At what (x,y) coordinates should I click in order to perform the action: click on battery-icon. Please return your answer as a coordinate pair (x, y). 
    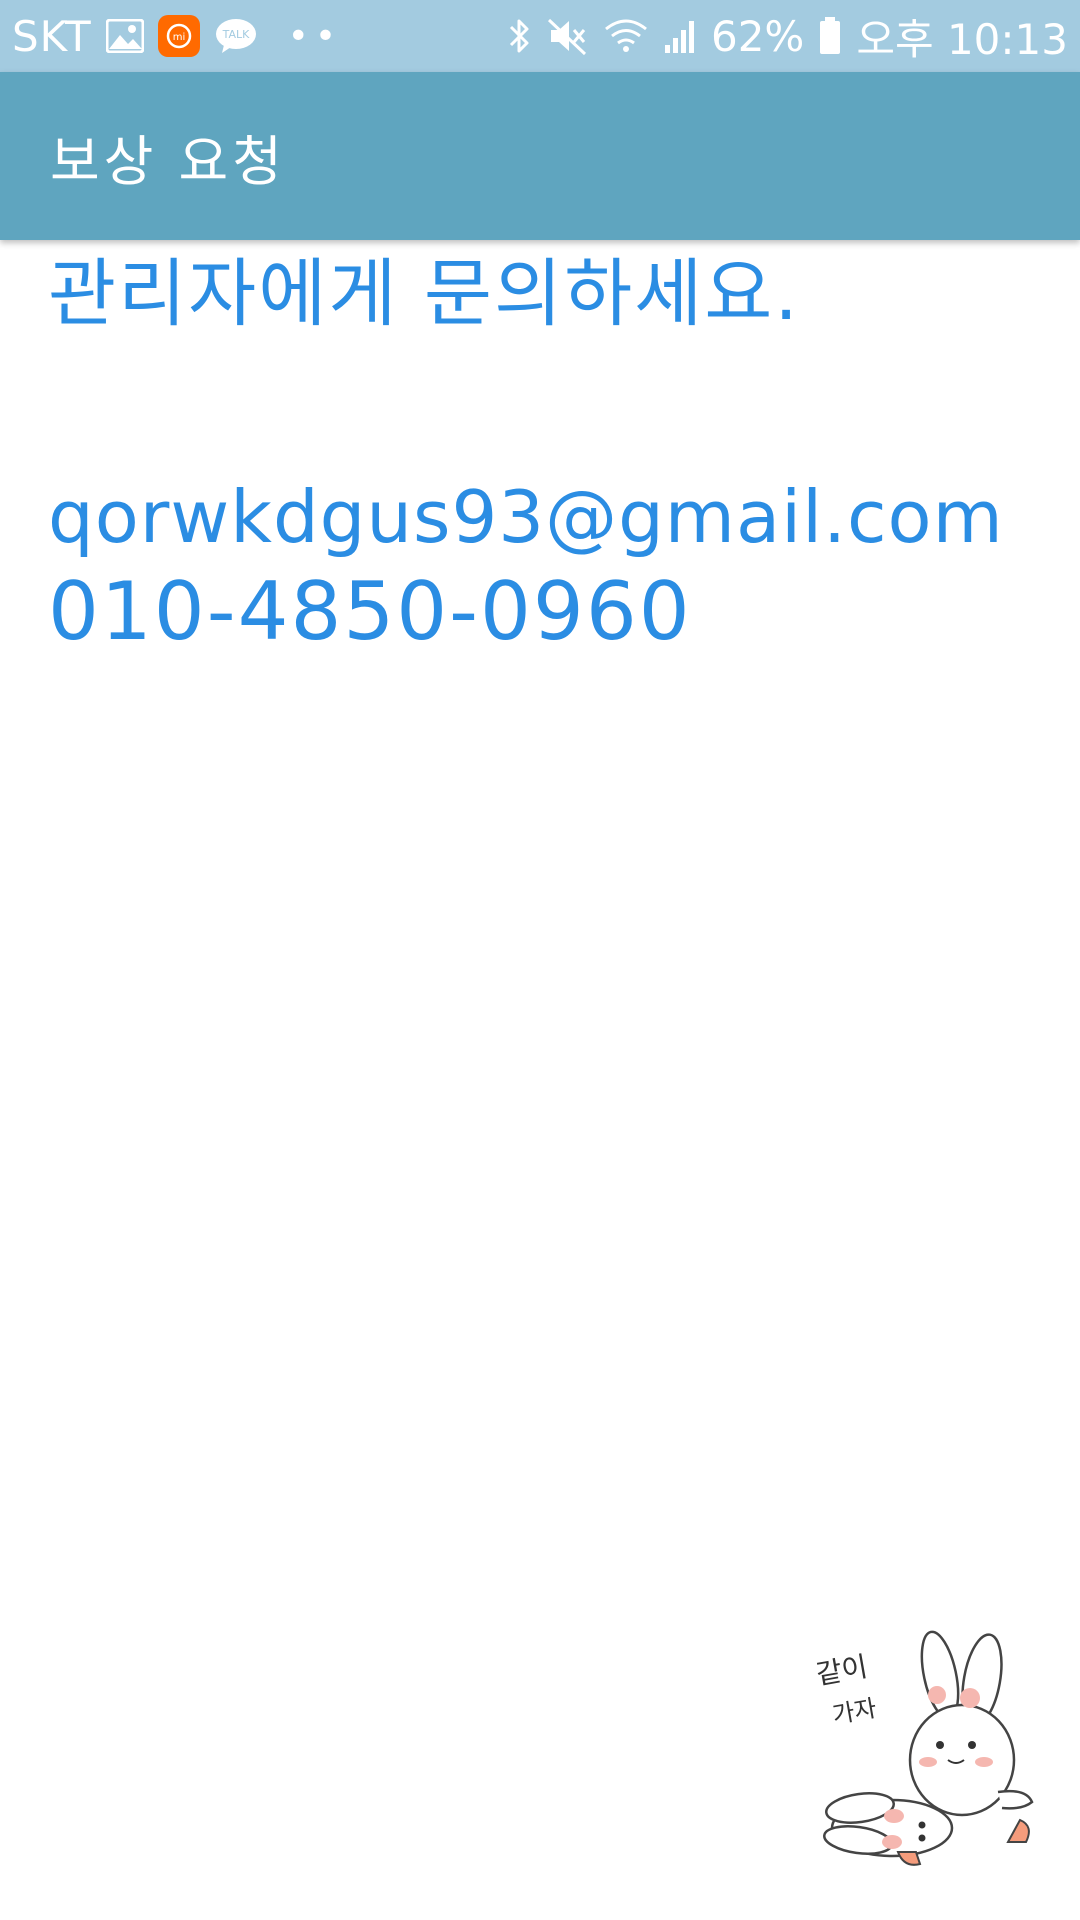
    Looking at the image, I should click on (830, 36).